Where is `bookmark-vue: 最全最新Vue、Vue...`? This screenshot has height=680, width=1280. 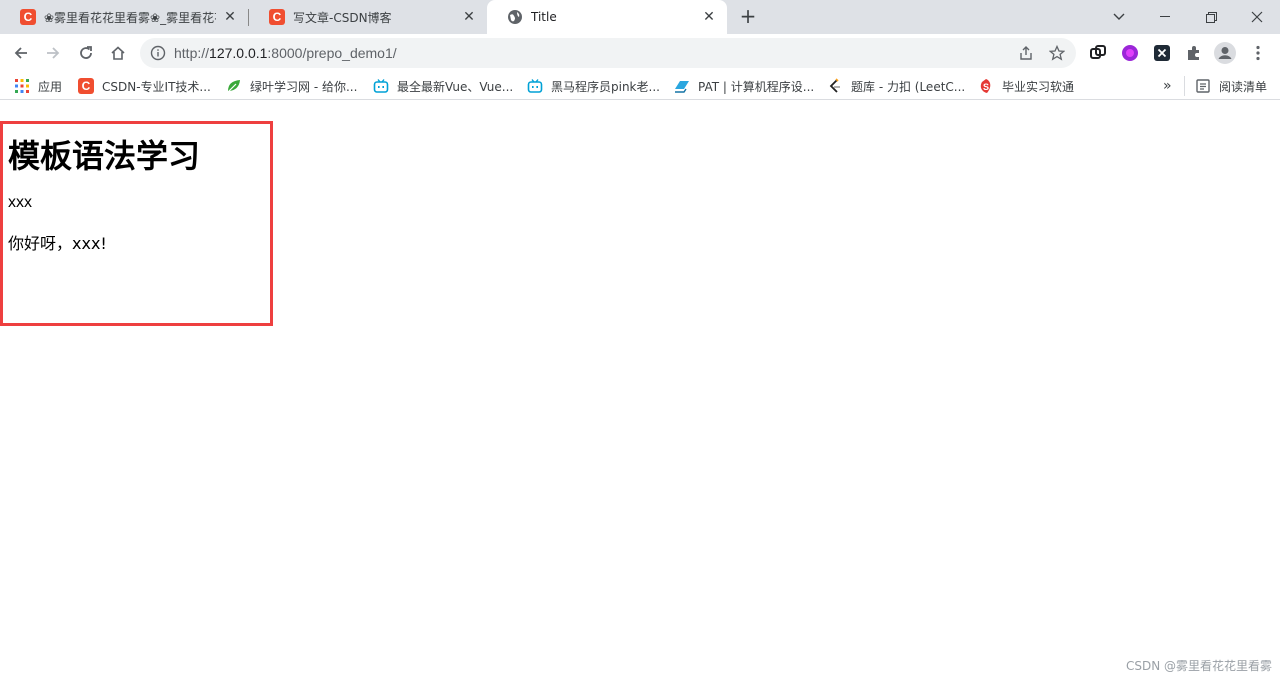
bookmark-vue: 最全最新Vue、Vue... is located at coordinates (443, 86).